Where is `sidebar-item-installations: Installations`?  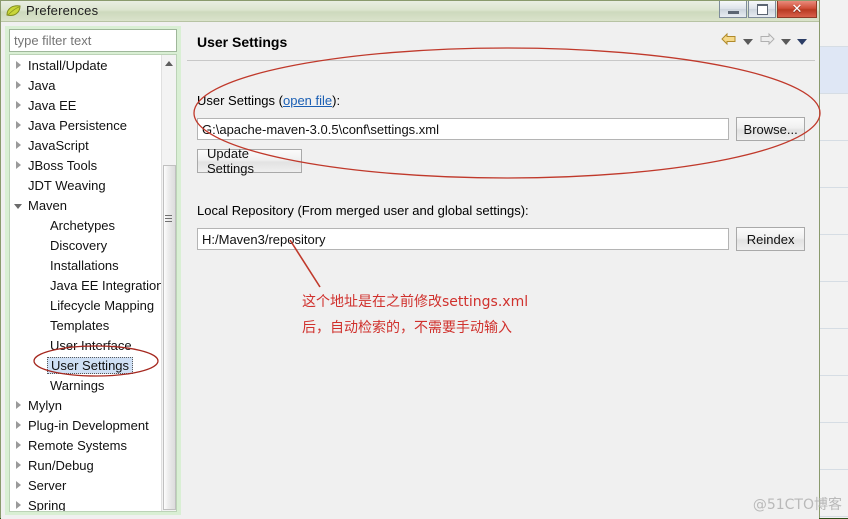
sidebar-item-installations: Installations is located at coordinates (86, 265).